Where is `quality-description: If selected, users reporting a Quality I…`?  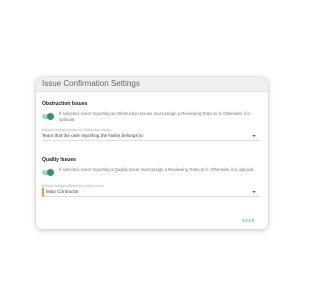 quality-description: If selected, users reporting a Quality I… is located at coordinates (157, 169).